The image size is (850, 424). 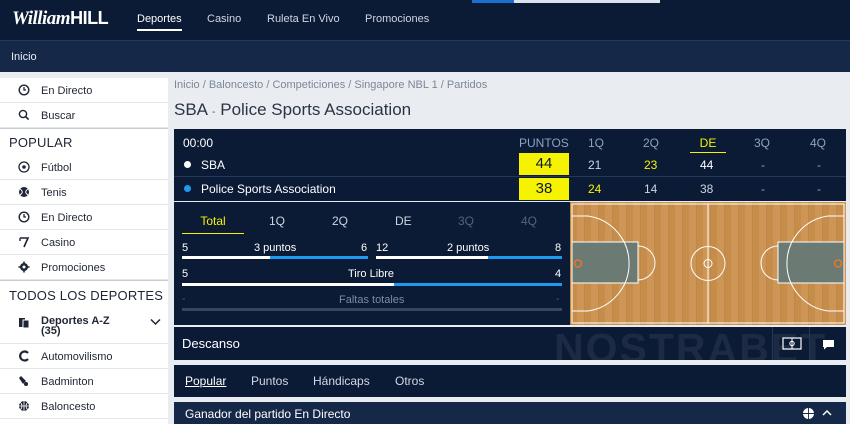 What do you see at coordinates (54, 193) in the screenshot?
I see `sidebar-item-label: Tenis` at bounding box center [54, 193].